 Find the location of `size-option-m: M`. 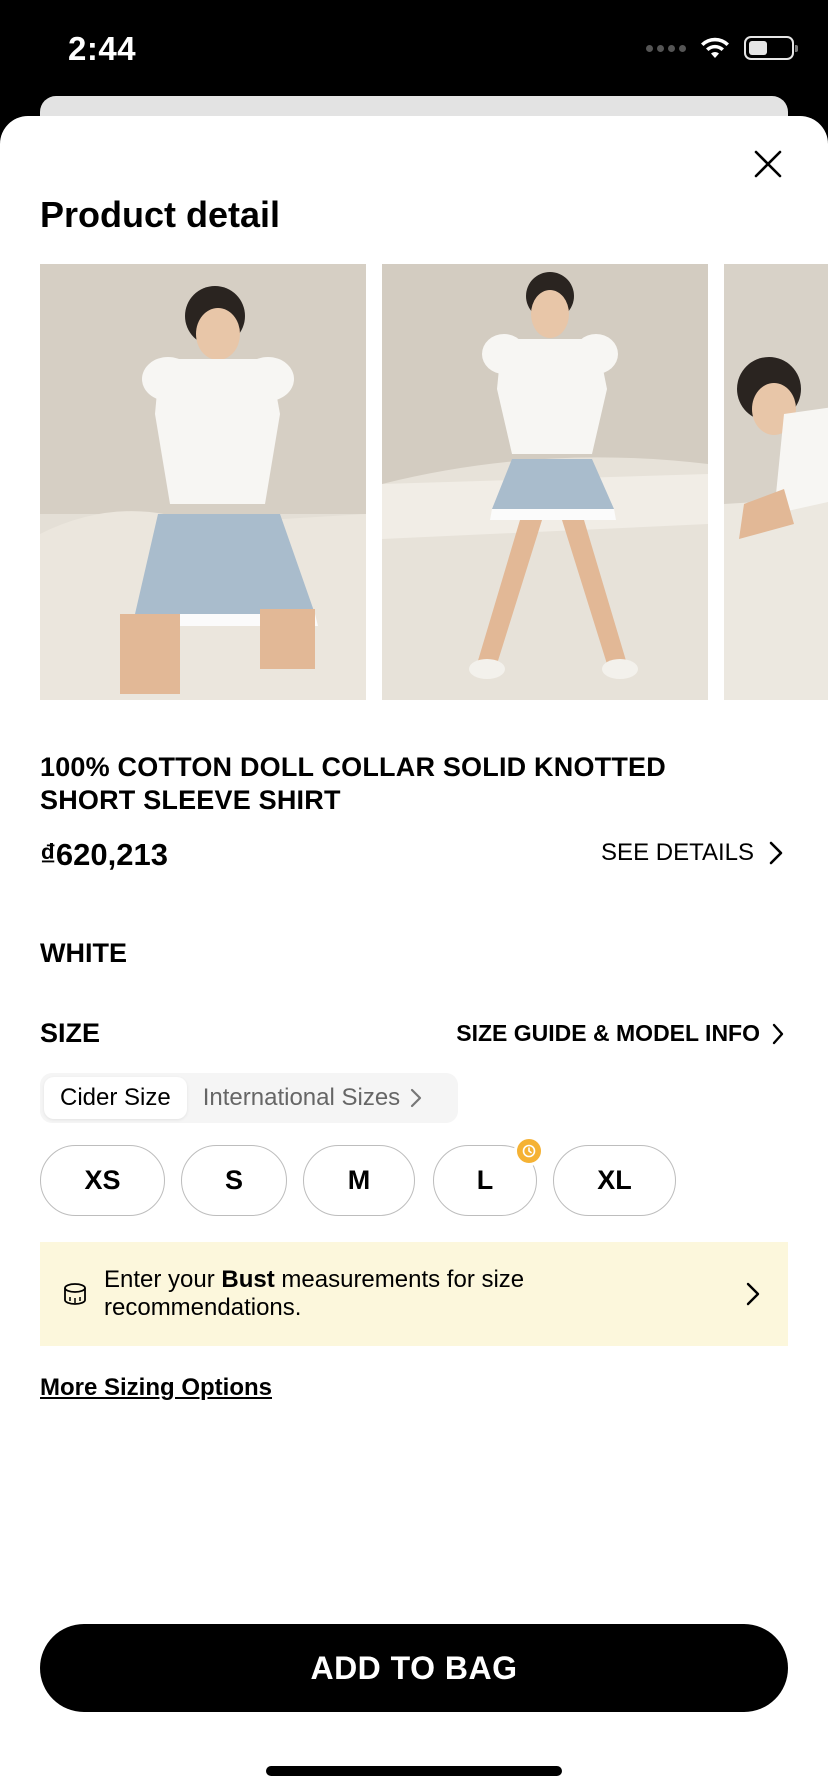

size-option-m: M is located at coordinates (359, 1180).